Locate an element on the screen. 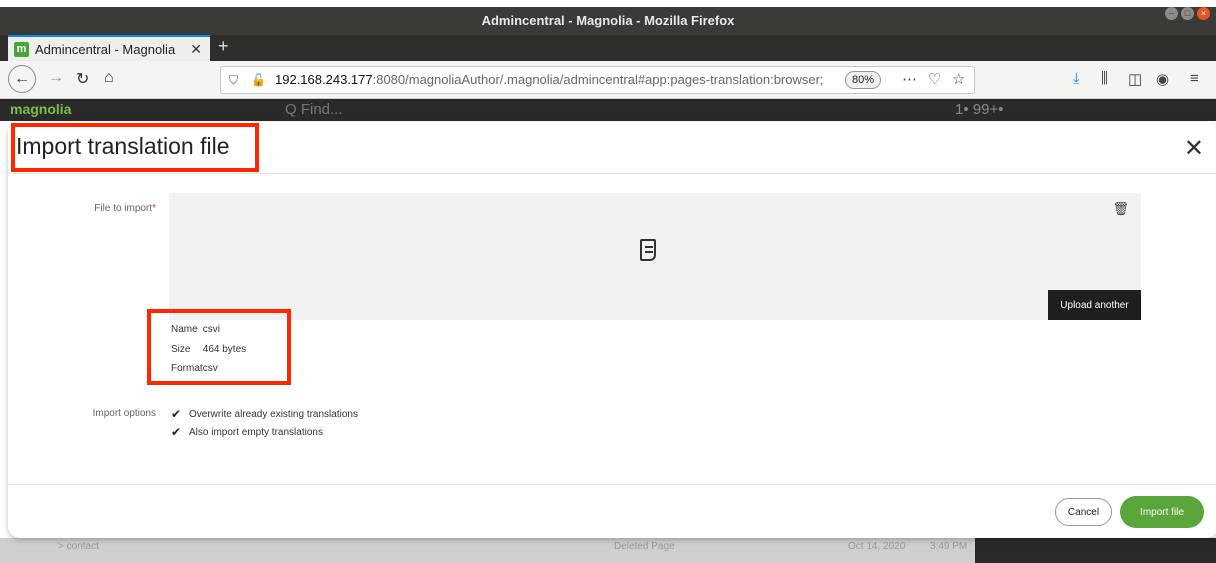  tab-close-icon: ✕ is located at coordinates (196, 49).